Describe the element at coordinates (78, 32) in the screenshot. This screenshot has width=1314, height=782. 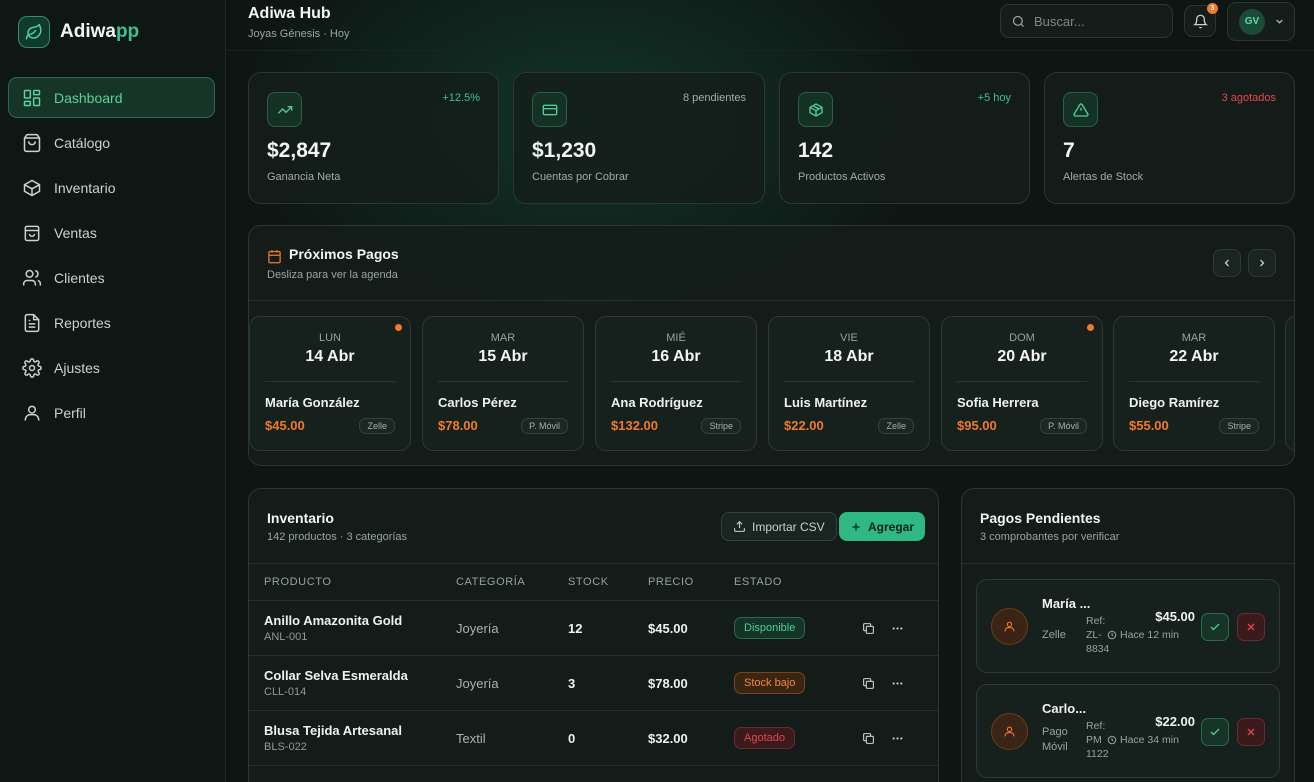
I see `brand: Adiwapp` at that location.